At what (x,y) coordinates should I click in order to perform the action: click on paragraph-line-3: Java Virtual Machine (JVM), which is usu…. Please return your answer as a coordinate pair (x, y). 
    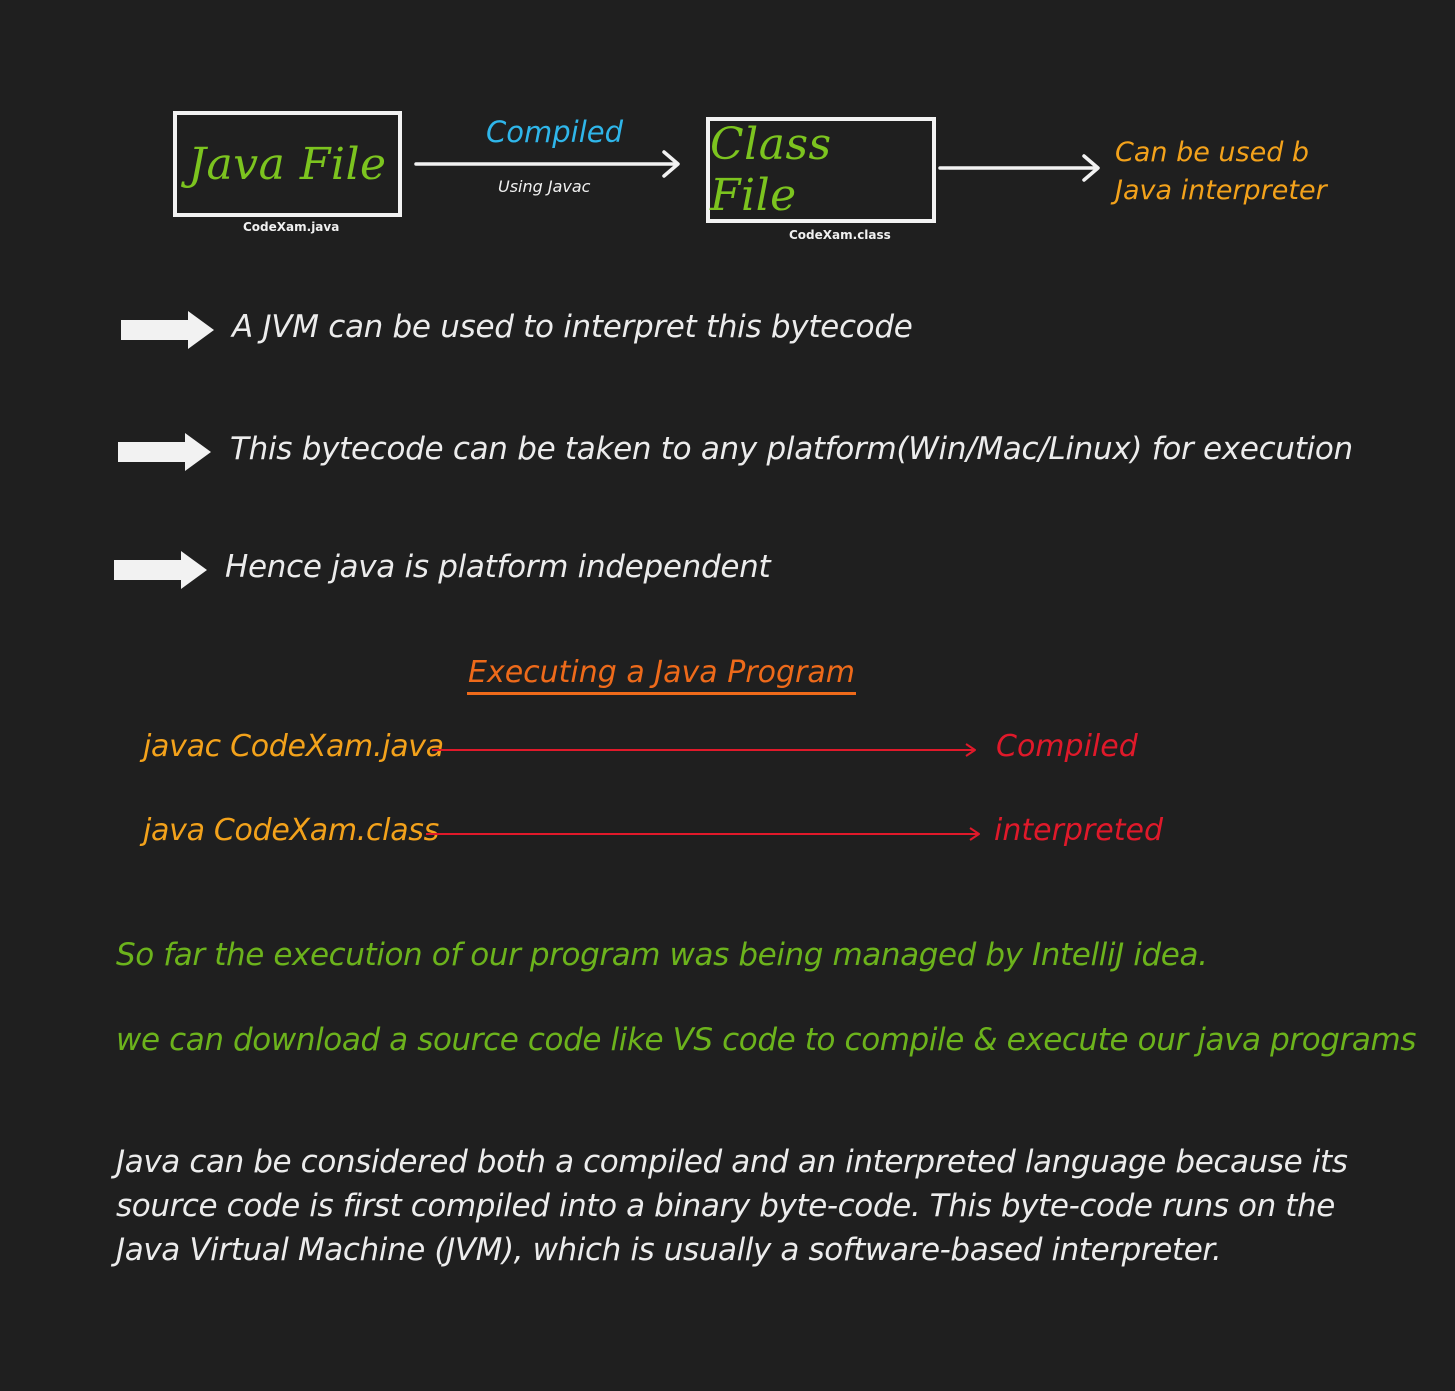
    Looking at the image, I should click on (669, 1250).